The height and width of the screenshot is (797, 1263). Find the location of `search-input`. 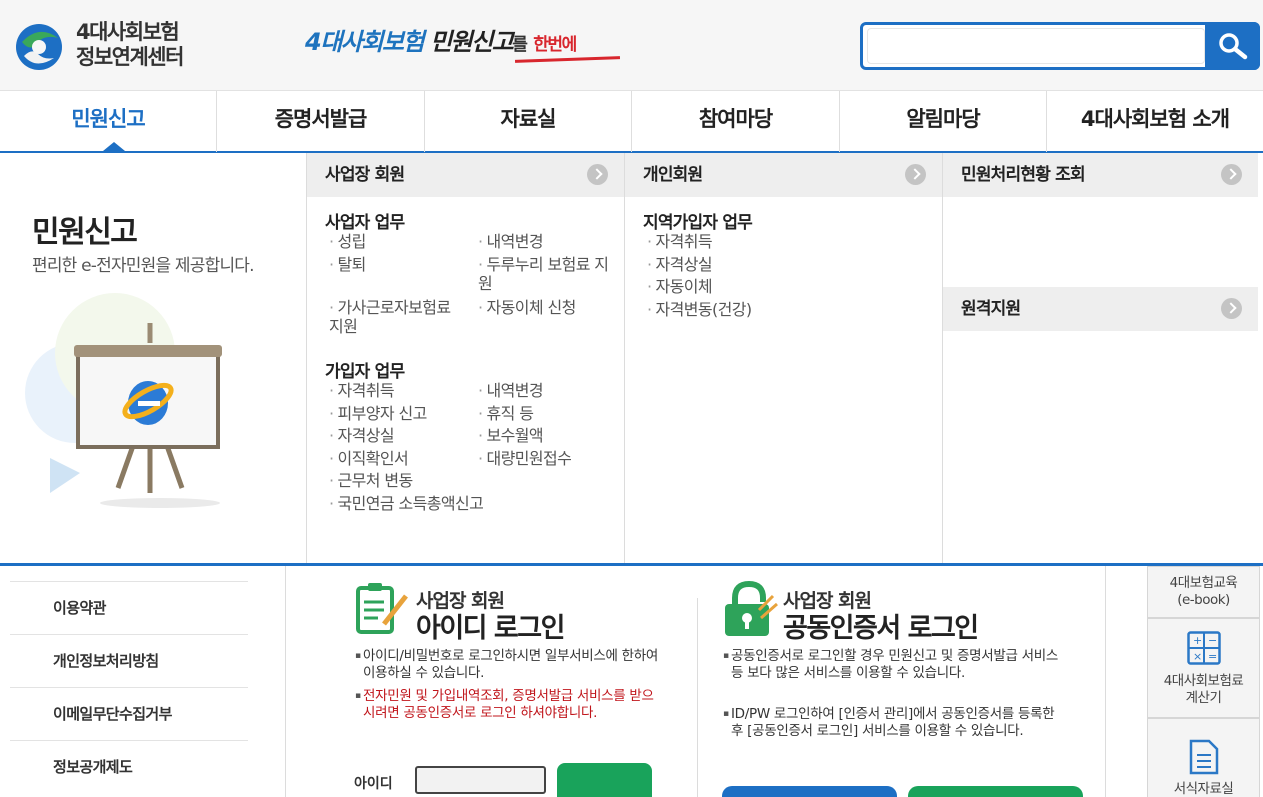

search-input is located at coordinates (1036, 46).